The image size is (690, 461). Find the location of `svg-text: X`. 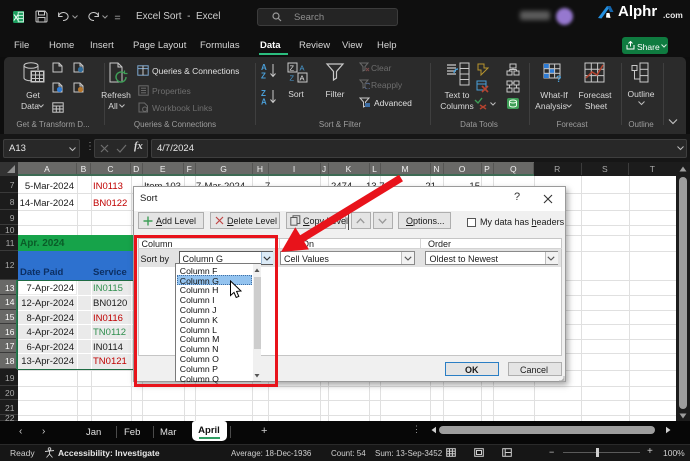

svg-text: X is located at coordinates (16, 17).